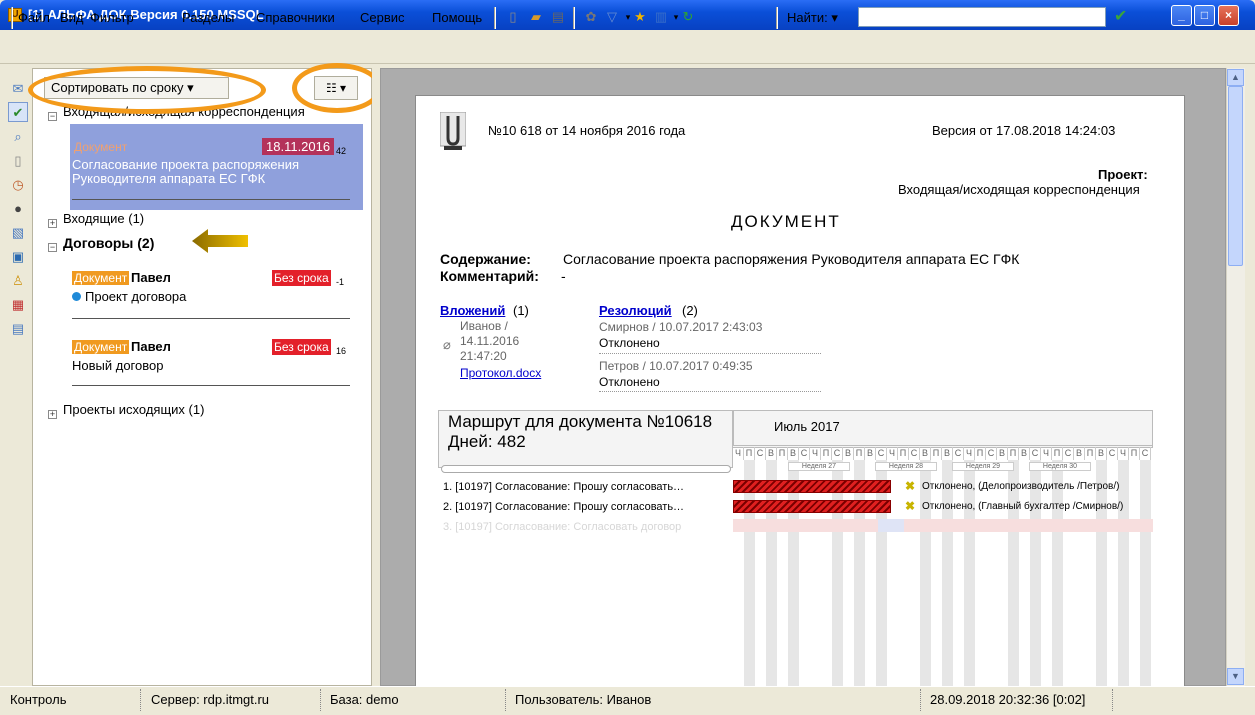  Describe the element at coordinates (586, 469) in the screenshot. I see `route-scrollbar` at that location.